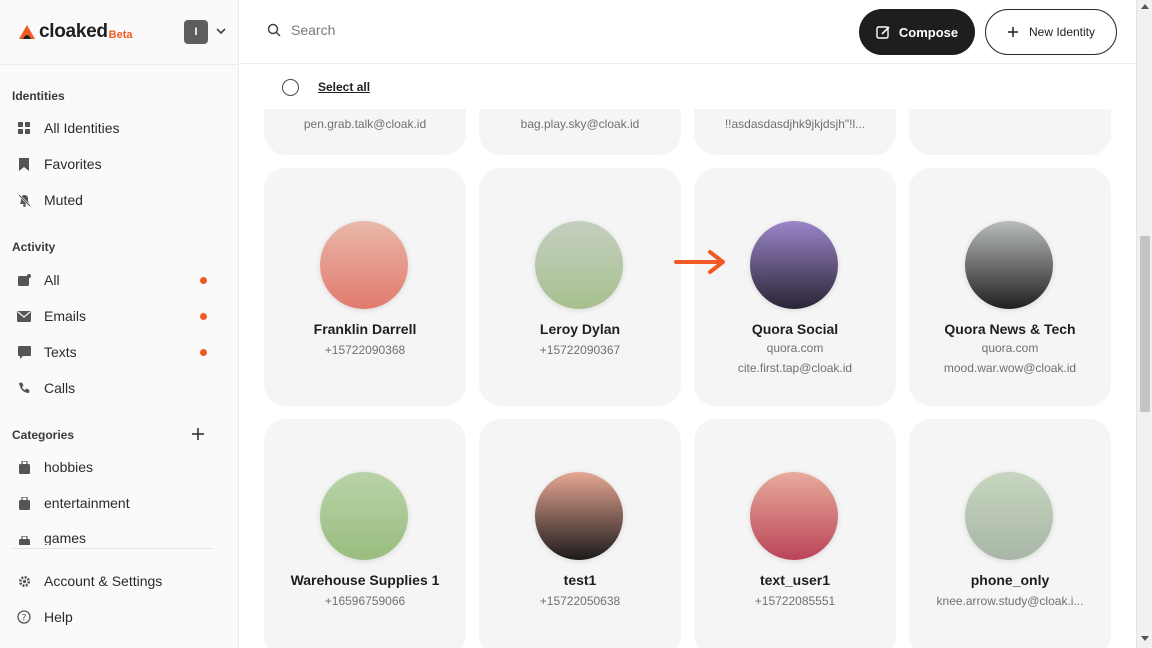 Image resolution: width=1152 pixels, height=648 pixels. I want to click on grid-icon, so click(24, 128).